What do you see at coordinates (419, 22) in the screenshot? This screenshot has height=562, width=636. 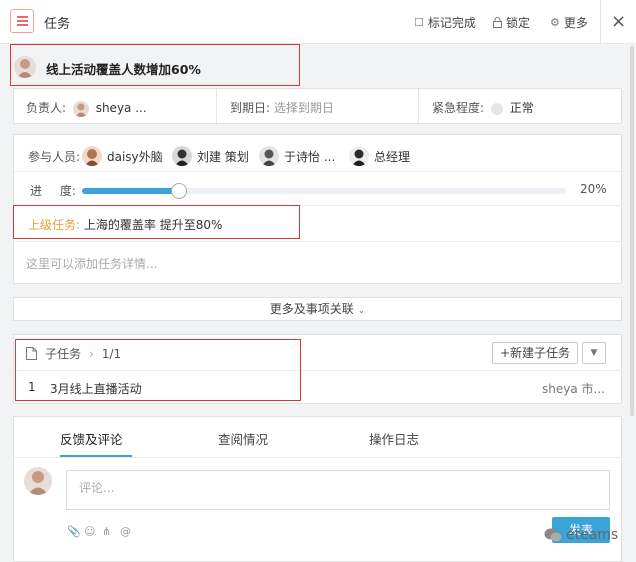 I see `checkbox-icon: ☐` at bounding box center [419, 22].